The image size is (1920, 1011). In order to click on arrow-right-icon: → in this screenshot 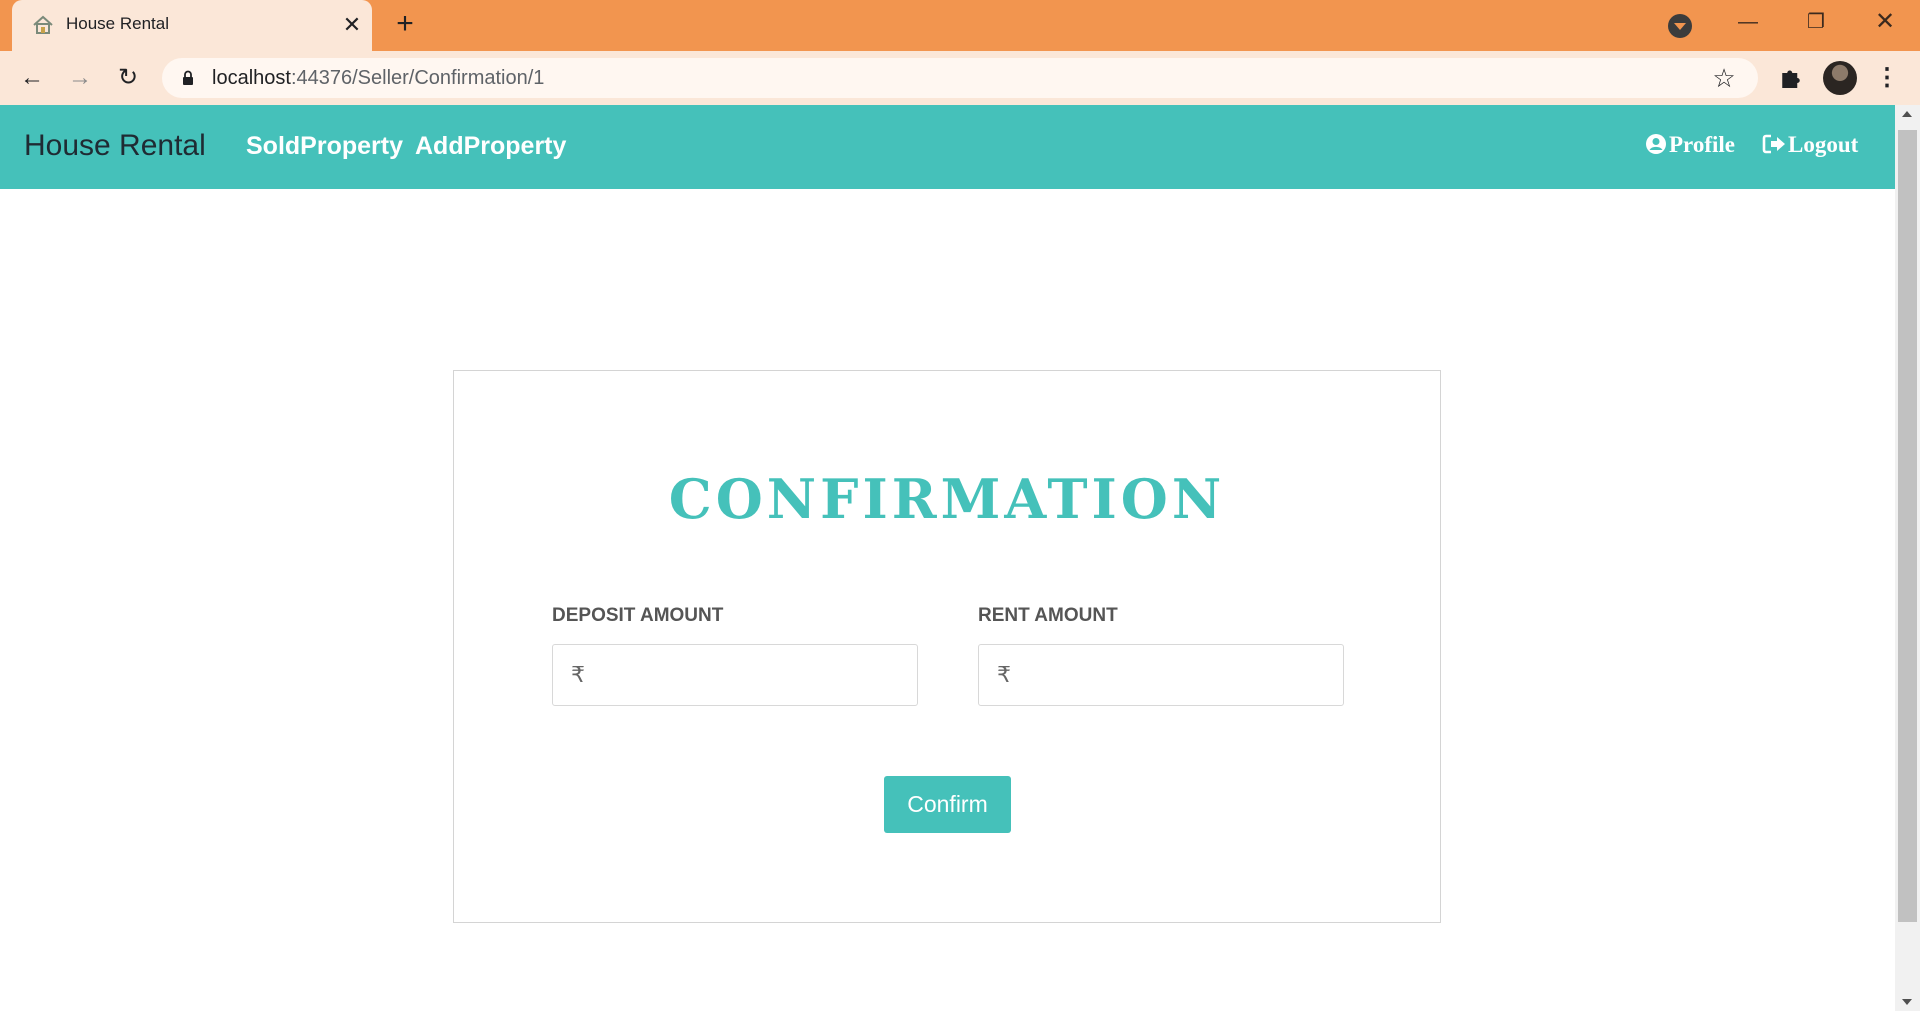, I will do `click(80, 78)`.